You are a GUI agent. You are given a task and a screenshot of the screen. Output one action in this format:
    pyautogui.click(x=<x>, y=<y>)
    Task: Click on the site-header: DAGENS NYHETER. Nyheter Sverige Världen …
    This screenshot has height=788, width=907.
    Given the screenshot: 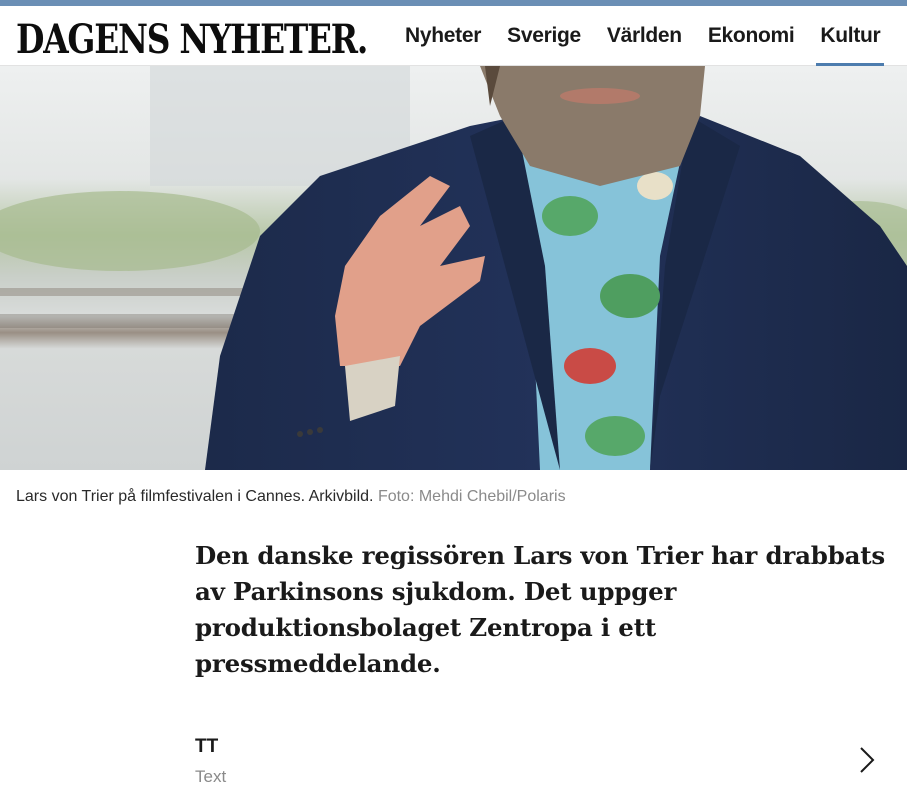 What is the action you would take?
    pyautogui.click(x=453, y=36)
    